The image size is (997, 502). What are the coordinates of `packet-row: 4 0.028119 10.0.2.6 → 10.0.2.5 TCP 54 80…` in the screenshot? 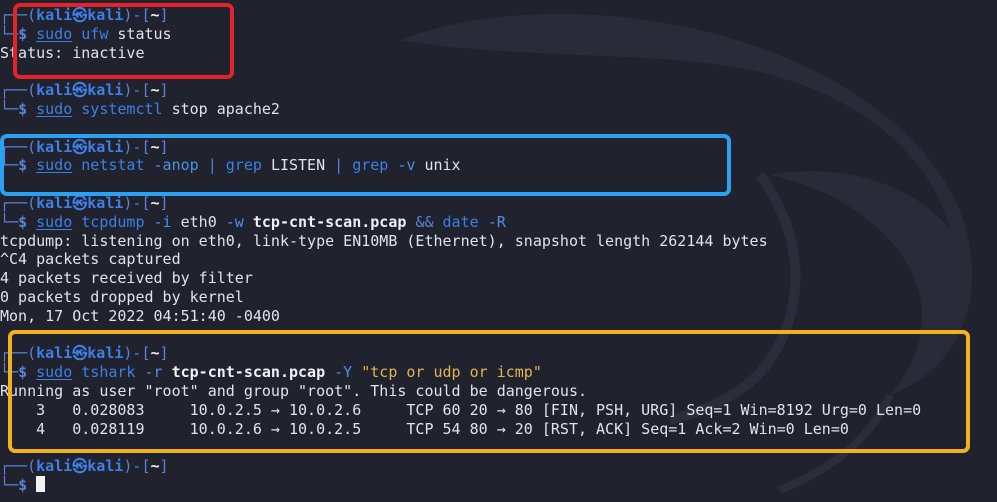 It's located at (424, 428).